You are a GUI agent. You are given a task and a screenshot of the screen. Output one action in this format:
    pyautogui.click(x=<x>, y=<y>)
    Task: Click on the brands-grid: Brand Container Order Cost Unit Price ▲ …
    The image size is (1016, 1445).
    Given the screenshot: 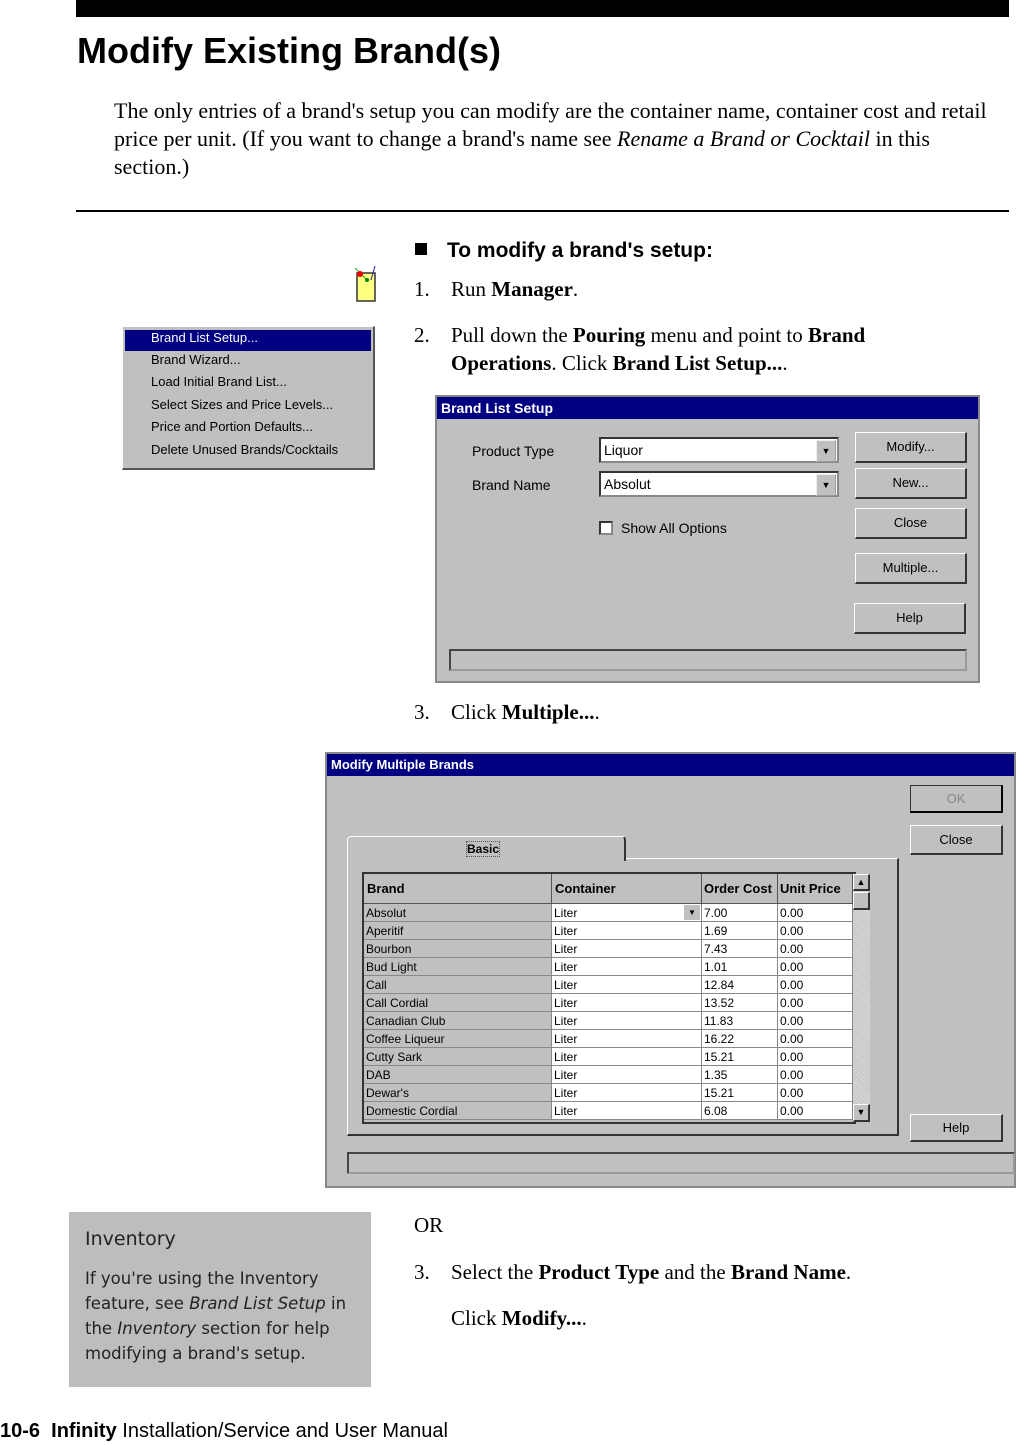 What is the action you would take?
    pyautogui.click(x=616, y=998)
    